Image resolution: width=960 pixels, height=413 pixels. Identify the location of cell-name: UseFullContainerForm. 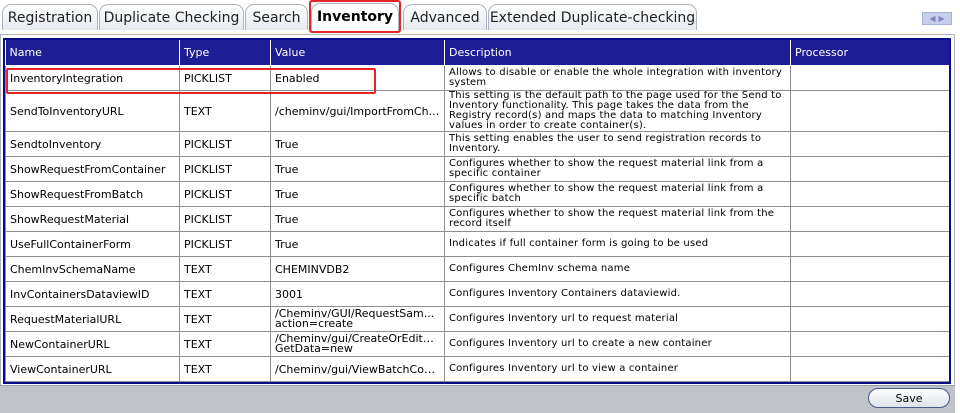
(92, 244).